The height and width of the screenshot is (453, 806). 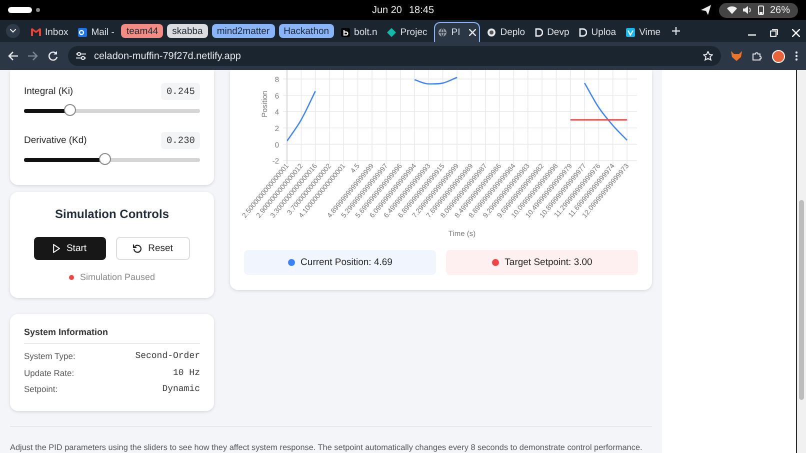 I want to click on back-arrow-icon, so click(x=13, y=56).